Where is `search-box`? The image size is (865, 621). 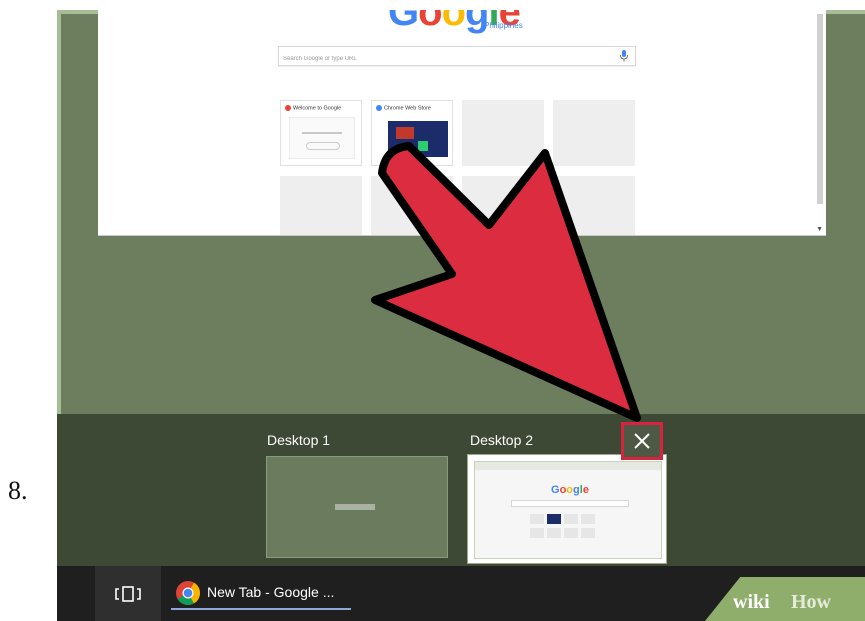
search-box is located at coordinates (457, 56).